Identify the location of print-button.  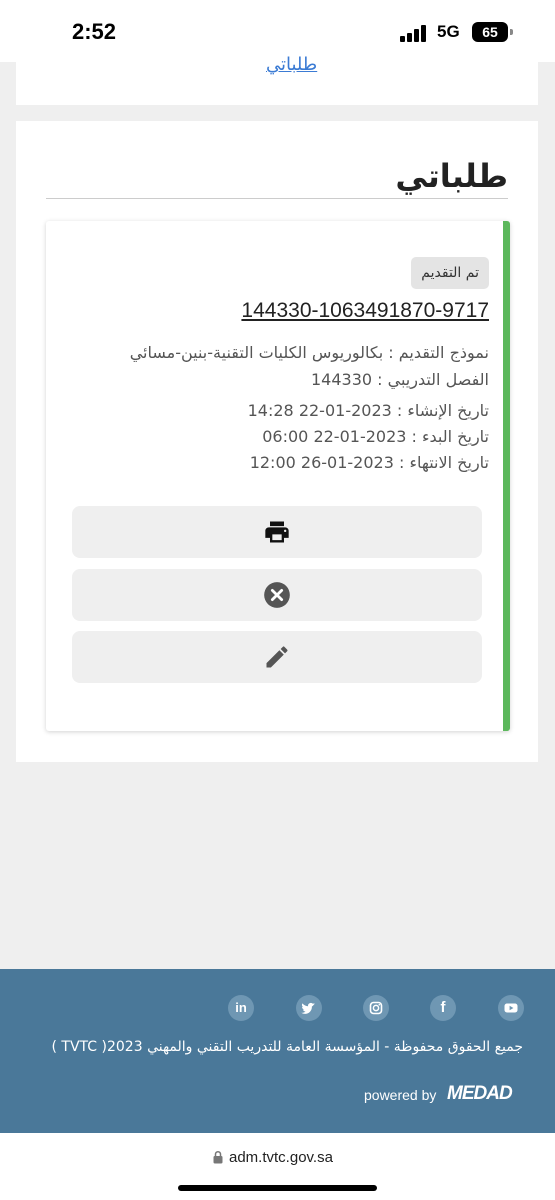
(277, 532).